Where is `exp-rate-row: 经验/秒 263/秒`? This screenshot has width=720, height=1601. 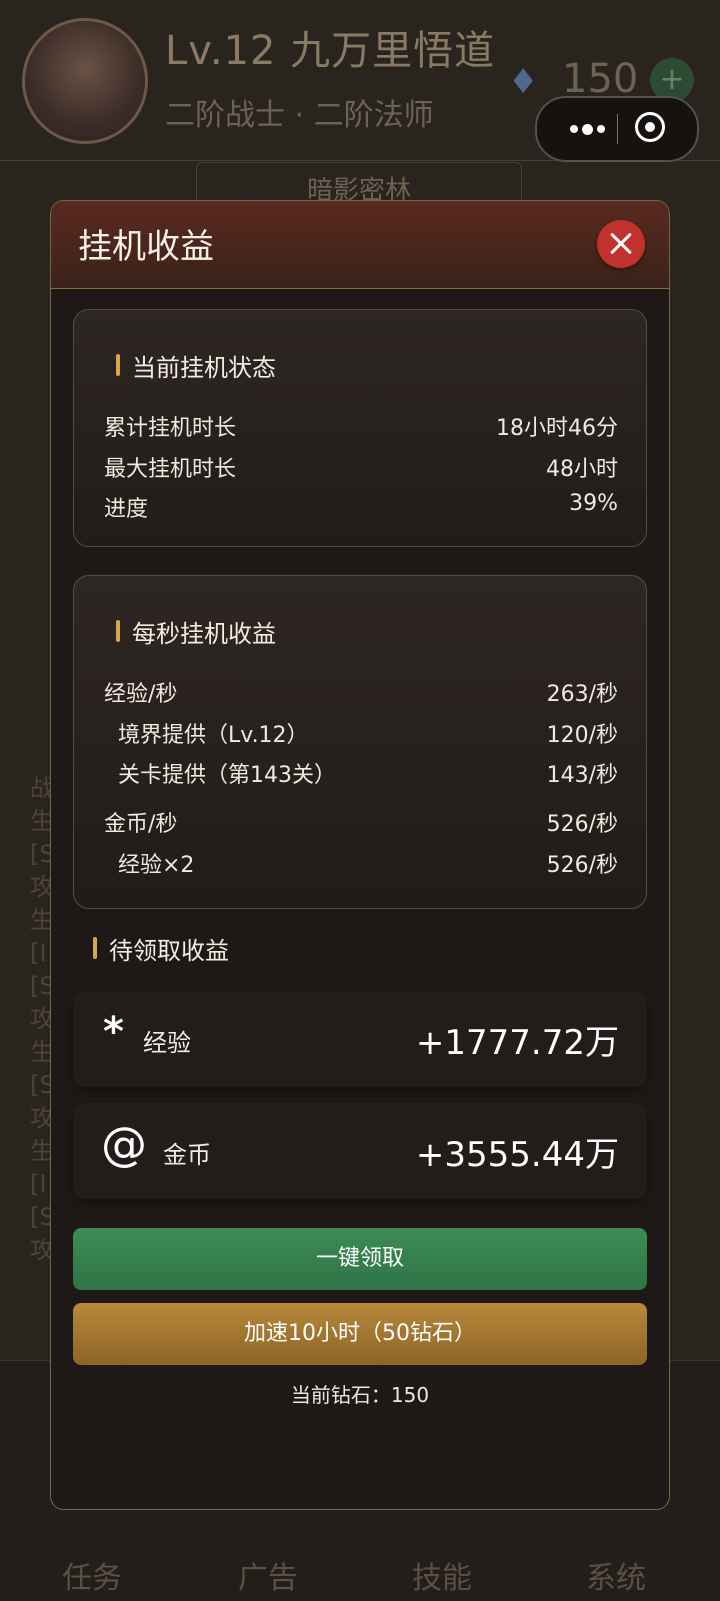 exp-rate-row: 经验/秒 263/秒 is located at coordinates (361, 693).